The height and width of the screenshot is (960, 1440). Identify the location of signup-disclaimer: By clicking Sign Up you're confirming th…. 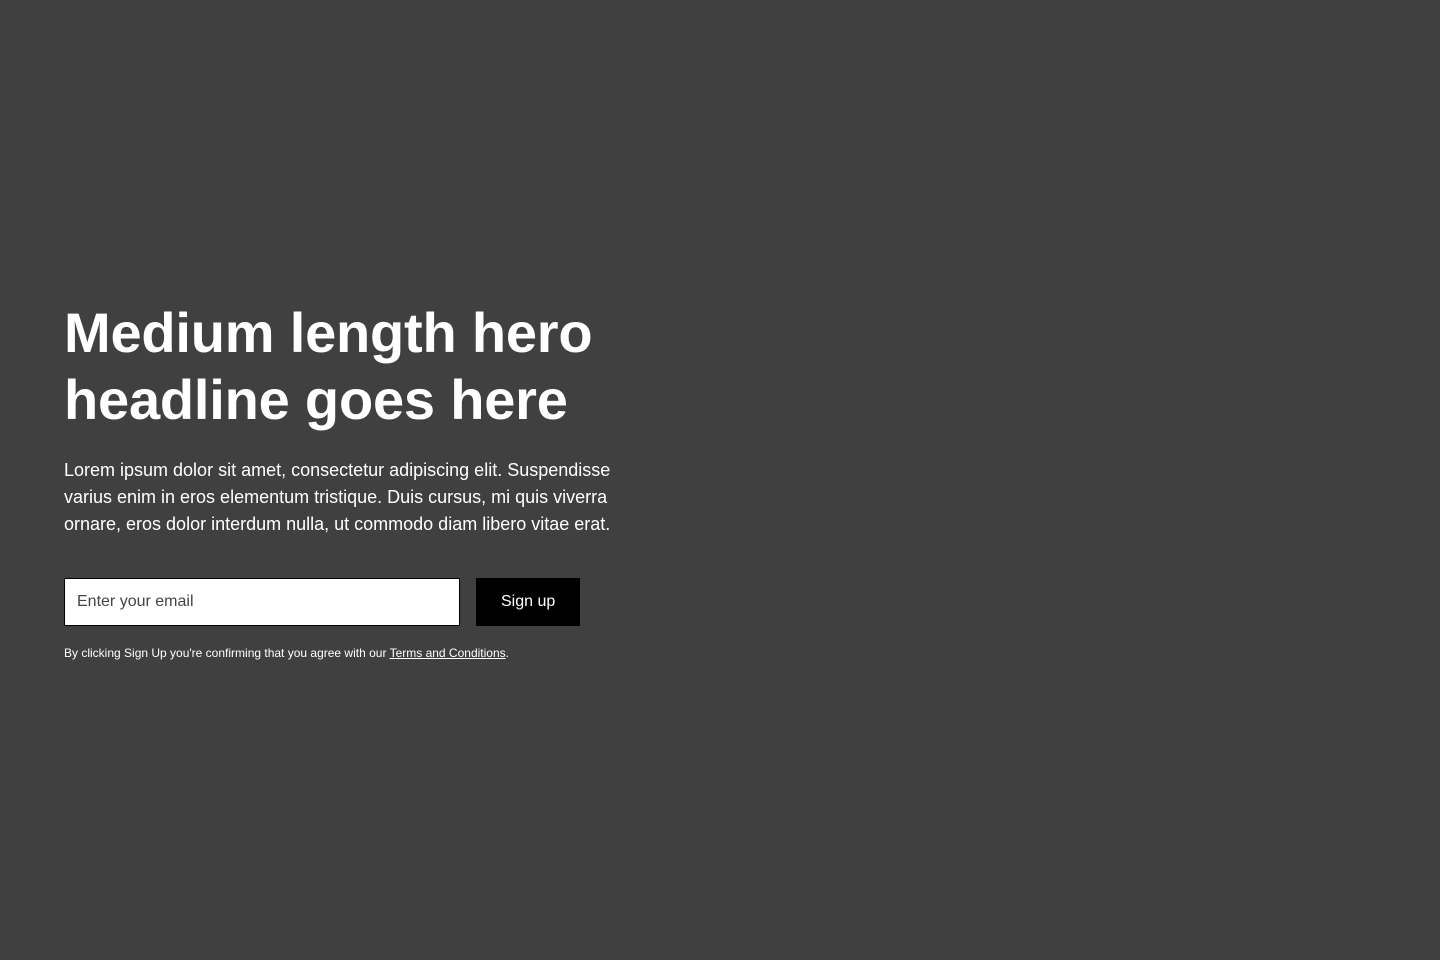
(344, 653).